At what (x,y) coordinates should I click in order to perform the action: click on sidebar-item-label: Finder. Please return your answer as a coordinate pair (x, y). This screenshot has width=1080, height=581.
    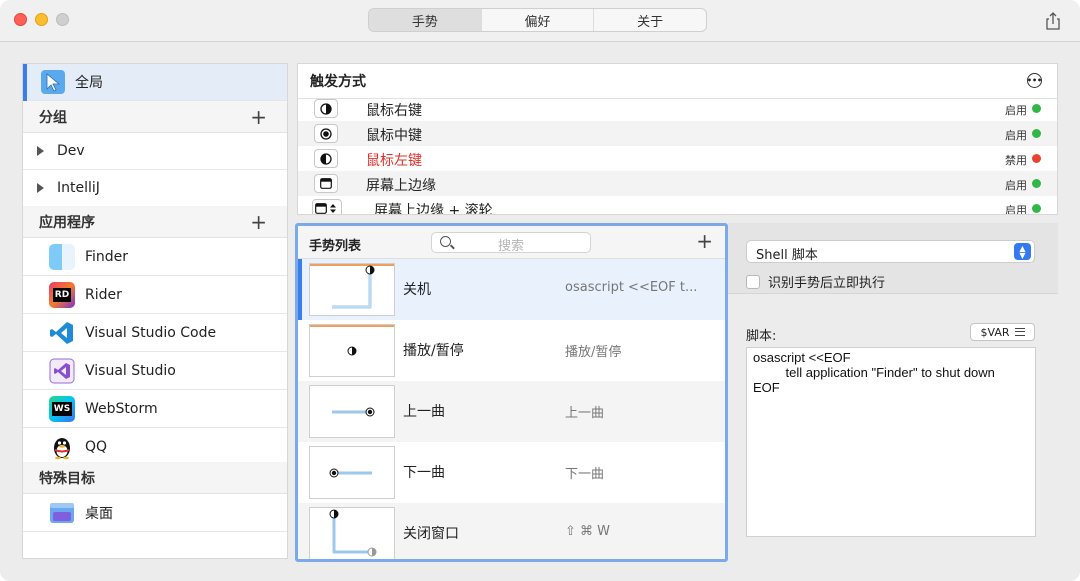
    Looking at the image, I should click on (107, 256).